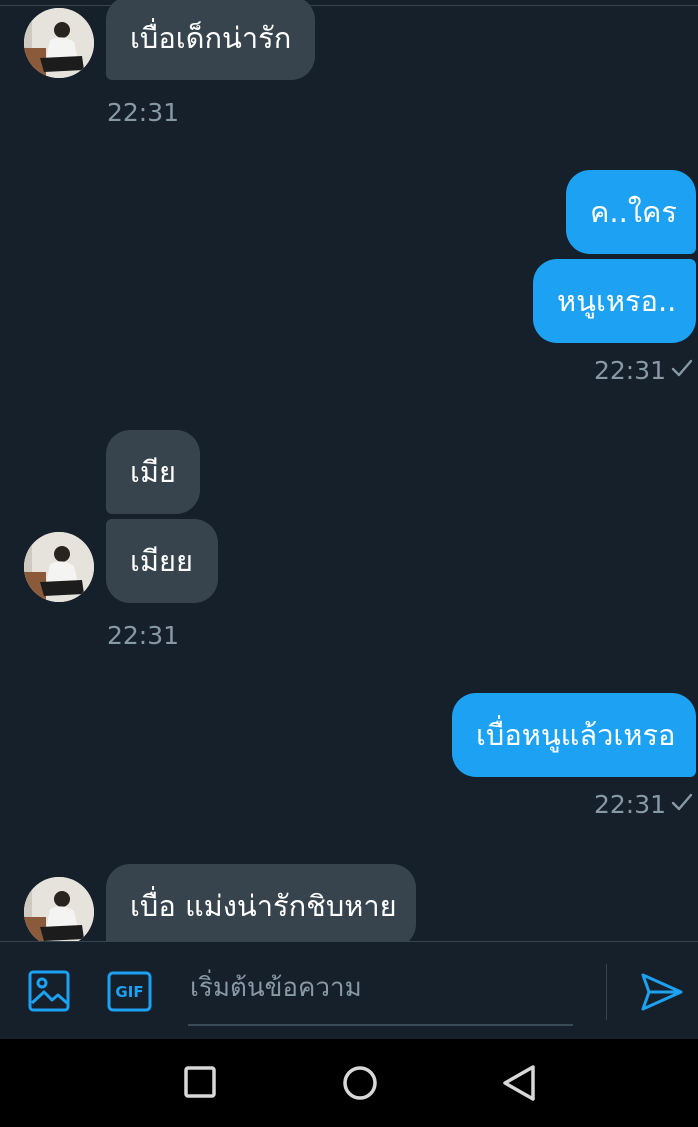  Describe the element at coordinates (263, 906) in the screenshot. I see `message-text: เบื่อ แม่งน่ารักชิบหาย` at that location.